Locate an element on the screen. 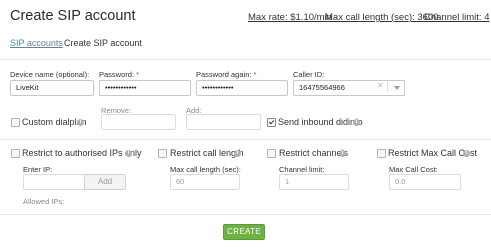  password-again-input: •••••••••••• is located at coordinates (242, 88).